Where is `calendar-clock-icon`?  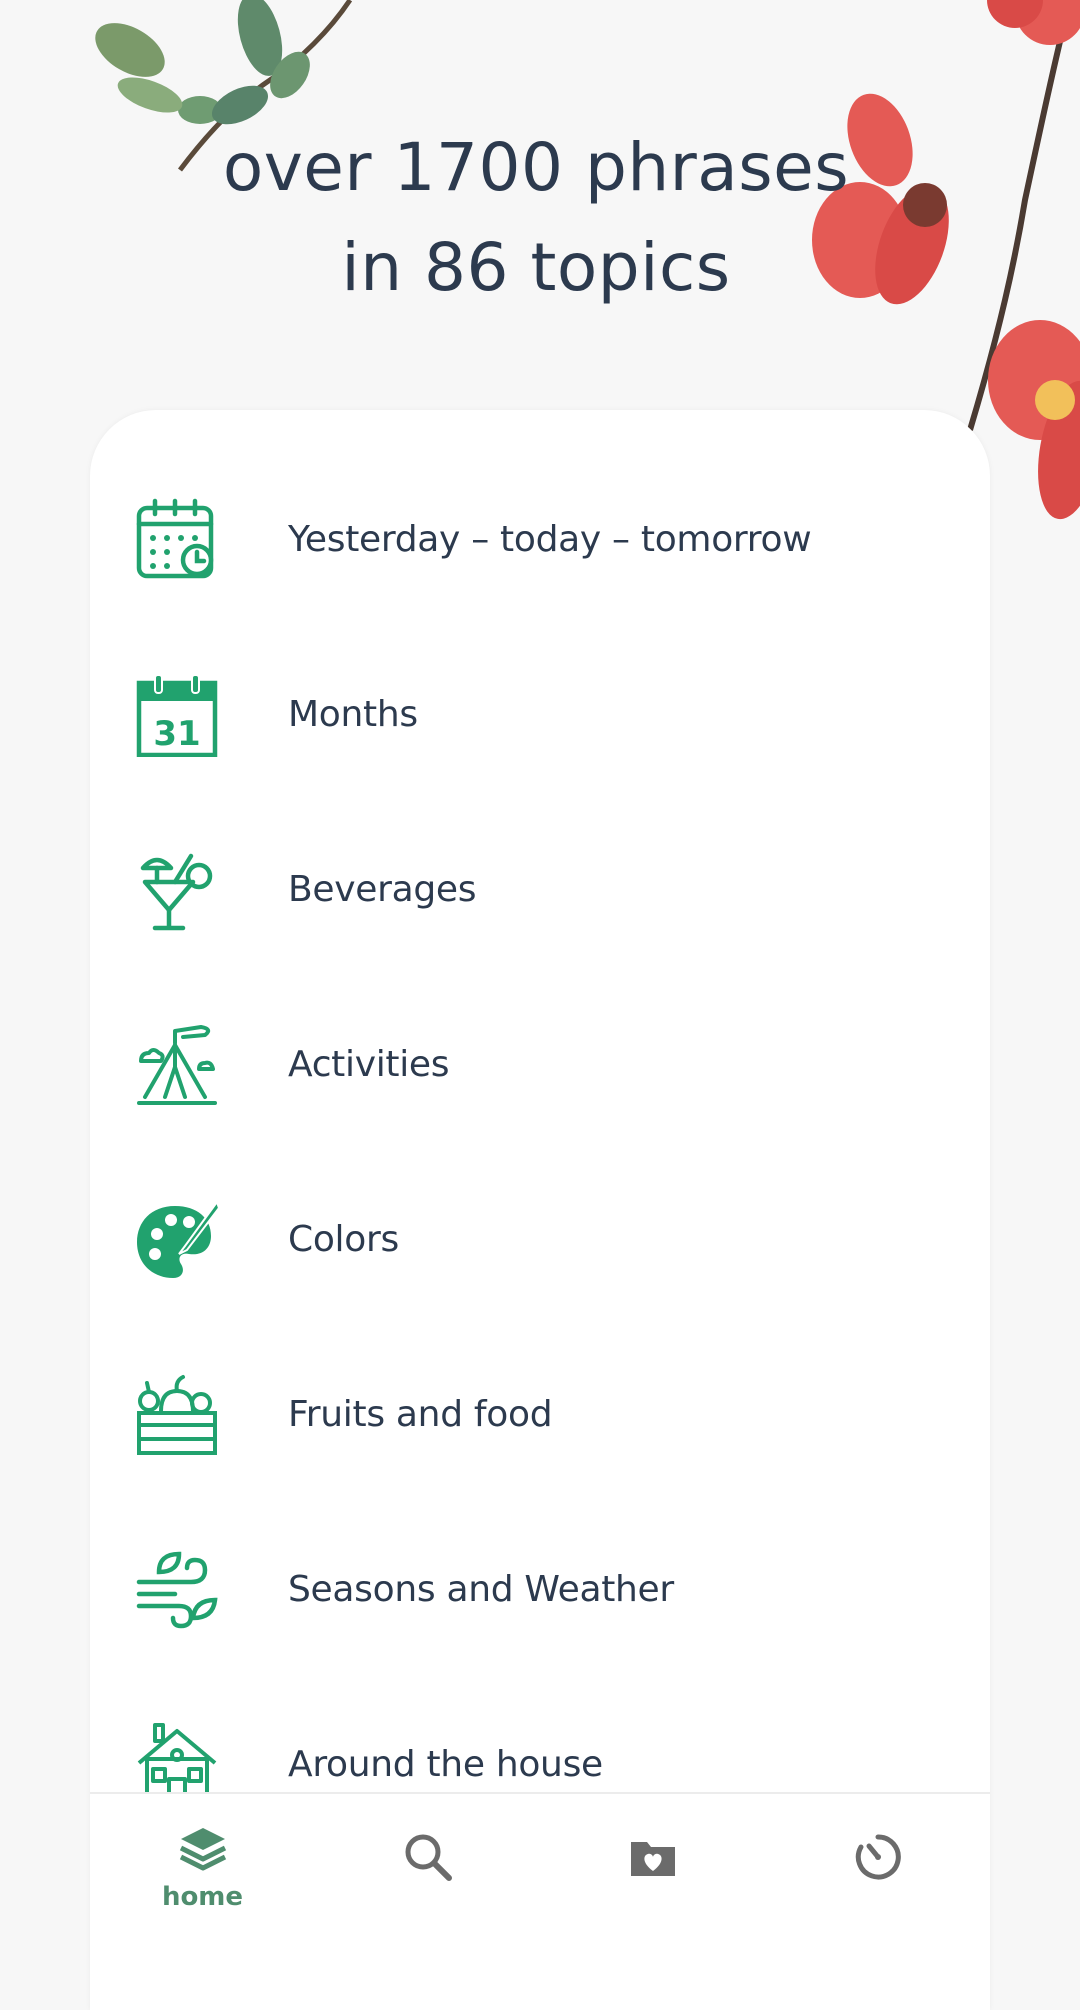
calendar-clock-icon is located at coordinates (177, 540).